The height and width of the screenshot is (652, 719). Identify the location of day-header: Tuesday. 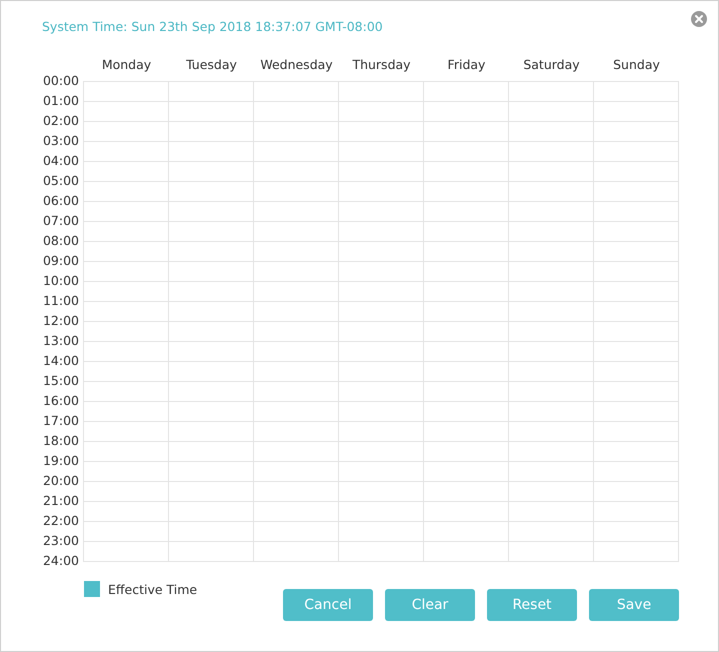
(211, 65).